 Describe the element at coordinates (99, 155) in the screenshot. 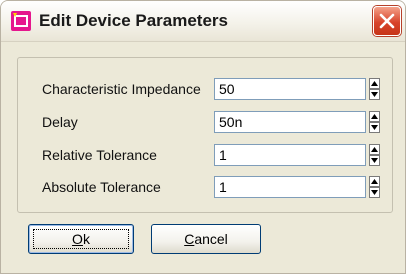

I see `relative-tolerance-label: Relative Tolerance` at that location.